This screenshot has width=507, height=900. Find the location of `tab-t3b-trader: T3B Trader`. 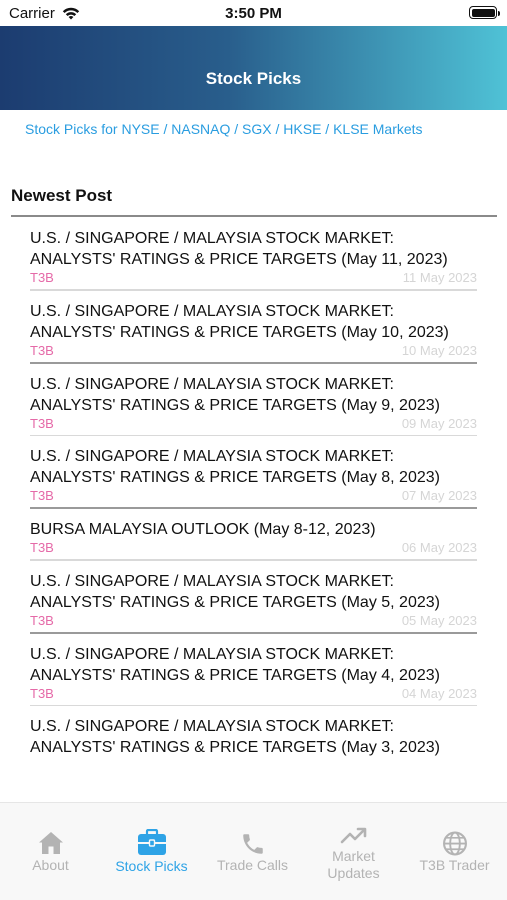

tab-t3b-trader: T3B Trader is located at coordinates (454, 851).